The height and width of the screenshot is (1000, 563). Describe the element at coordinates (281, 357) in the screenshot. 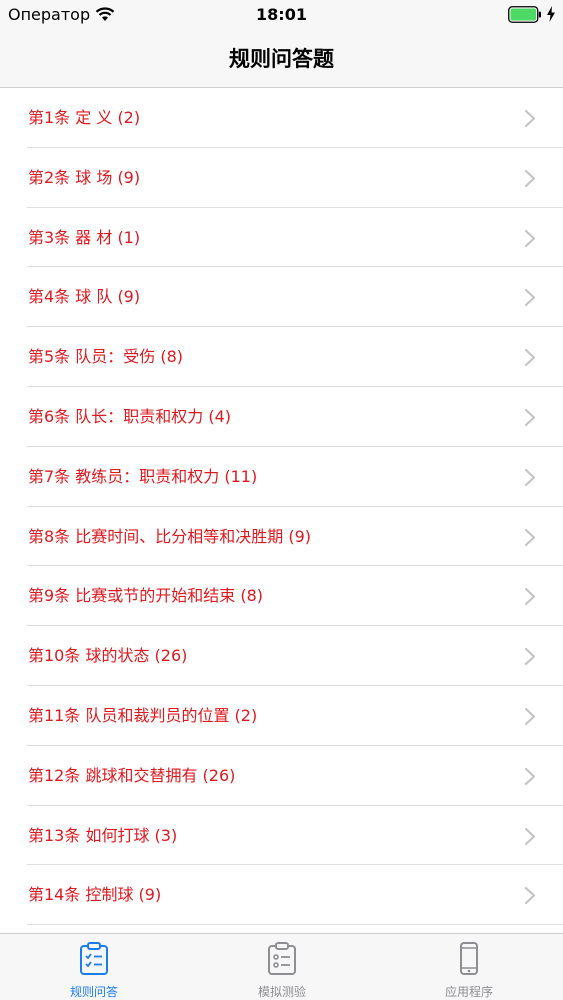

I see `list-item: 第5条 队员：受伤 (8)` at that location.